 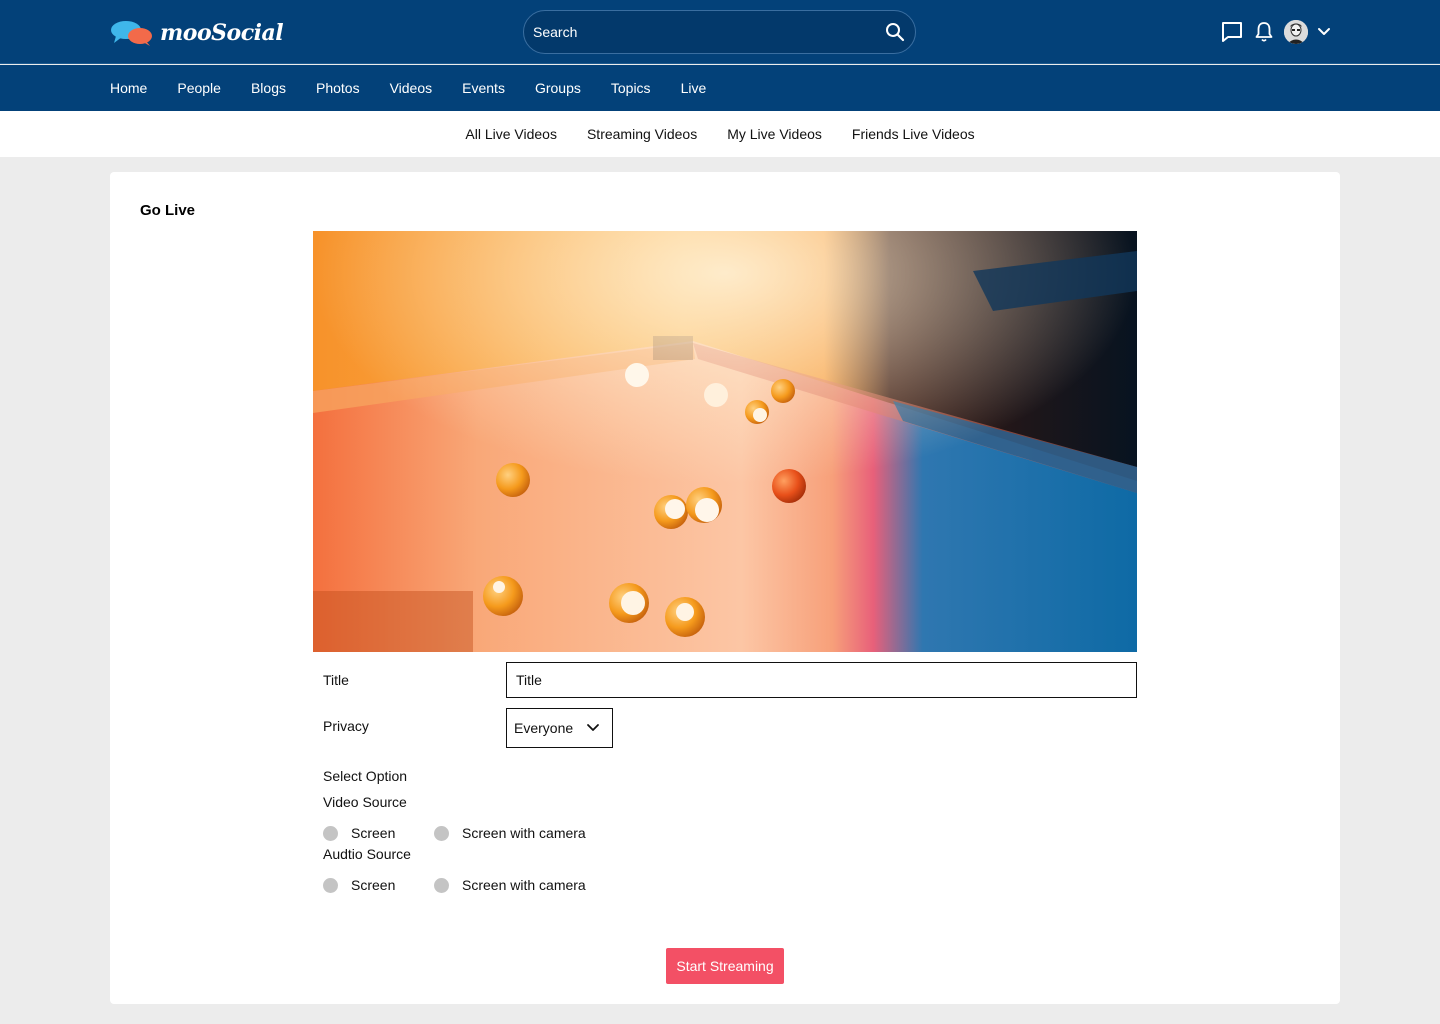 What do you see at coordinates (131, 33) in the screenshot?
I see `chat-bubbles-logo-icon` at bounding box center [131, 33].